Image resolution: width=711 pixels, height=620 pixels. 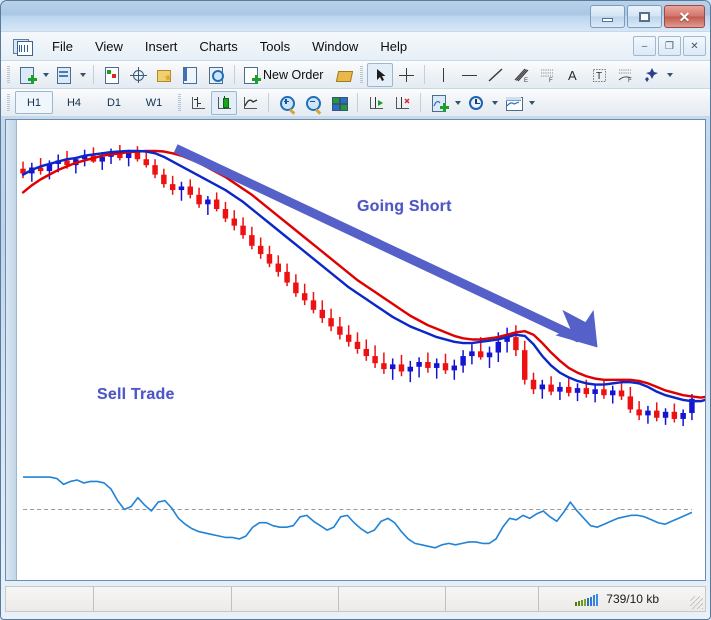 I want to click on vertical-line-icon, so click(x=443, y=75).